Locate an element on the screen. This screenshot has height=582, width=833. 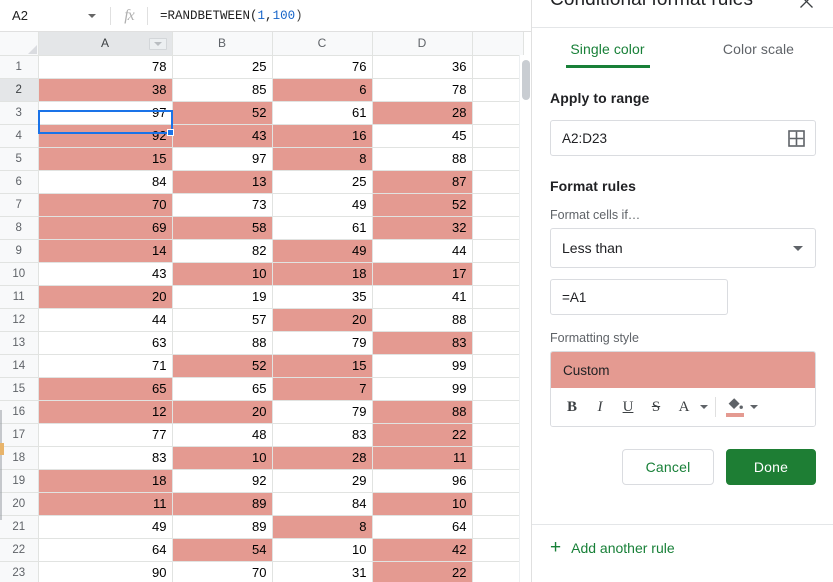
cell-B19: 92 is located at coordinates (222, 480).